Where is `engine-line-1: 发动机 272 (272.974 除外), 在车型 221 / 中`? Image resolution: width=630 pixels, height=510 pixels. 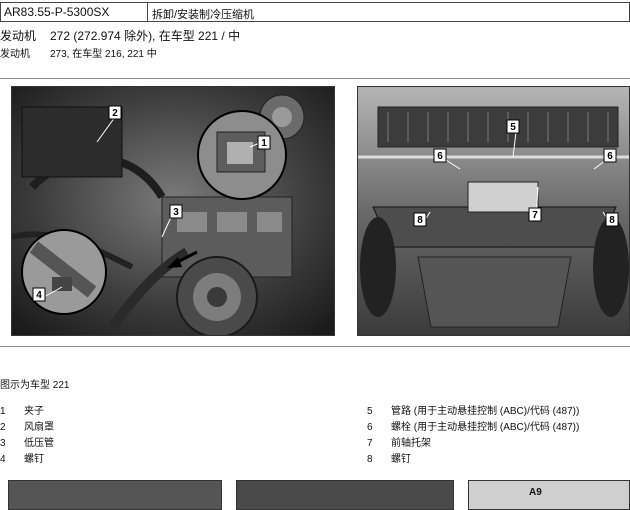 engine-line-1: 发动机 272 (272.974 除外), 在车型 221 / 中 is located at coordinates (120, 35).